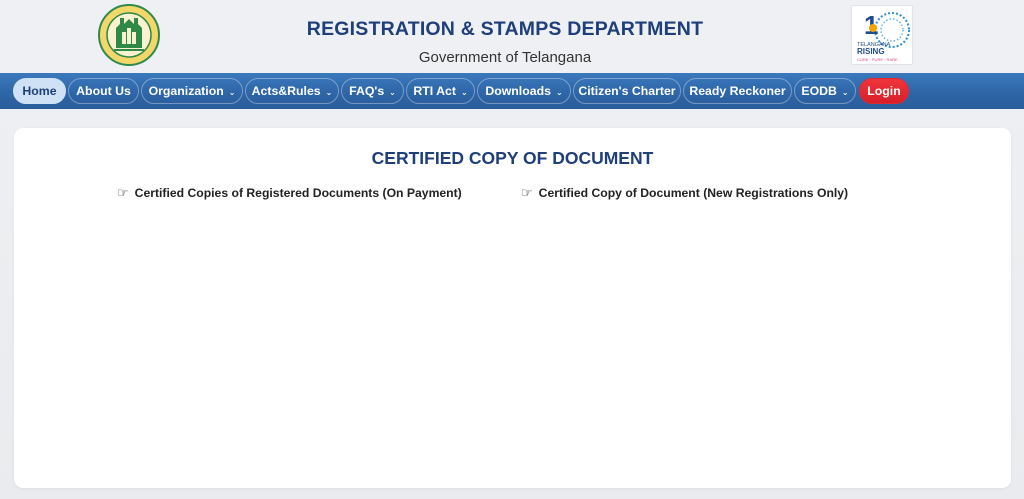  I want to click on nav-rti-act-label: RTI Act, so click(434, 91).